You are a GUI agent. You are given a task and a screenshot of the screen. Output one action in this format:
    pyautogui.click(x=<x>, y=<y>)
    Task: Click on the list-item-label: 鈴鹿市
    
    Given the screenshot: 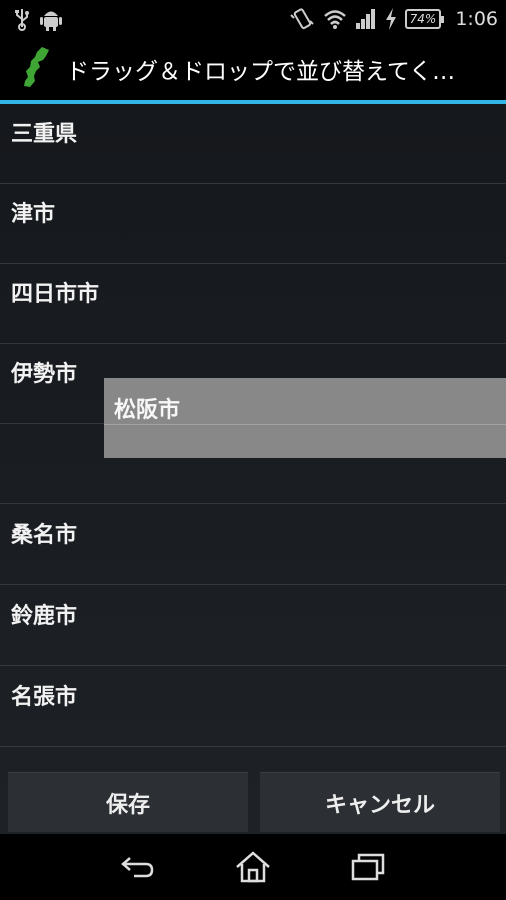 What is the action you would take?
    pyautogui.click(x=44, y=616)
    